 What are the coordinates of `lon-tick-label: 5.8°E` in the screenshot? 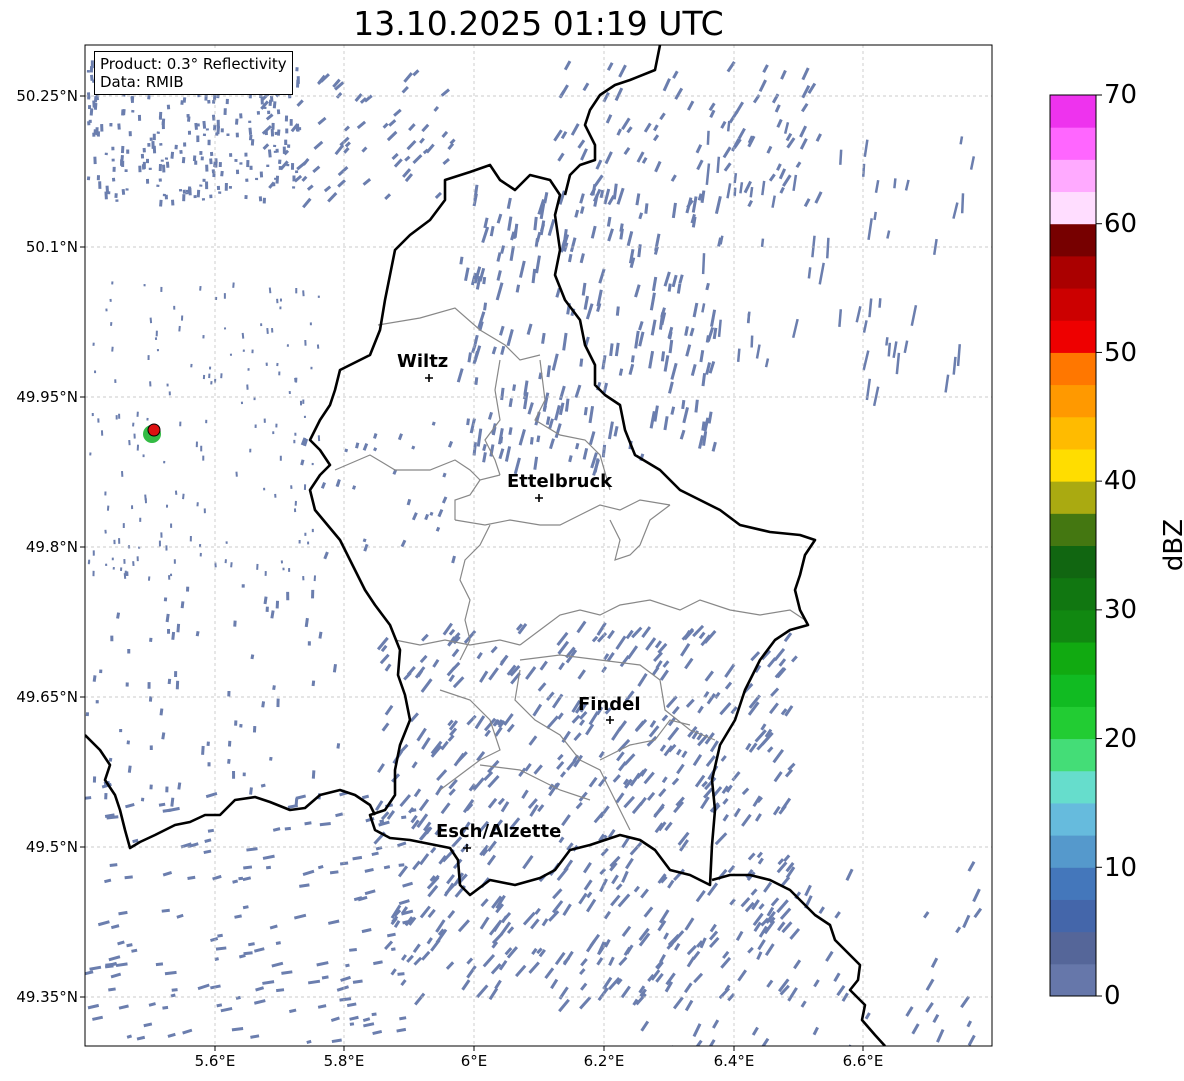 It's located at (344, 1061).